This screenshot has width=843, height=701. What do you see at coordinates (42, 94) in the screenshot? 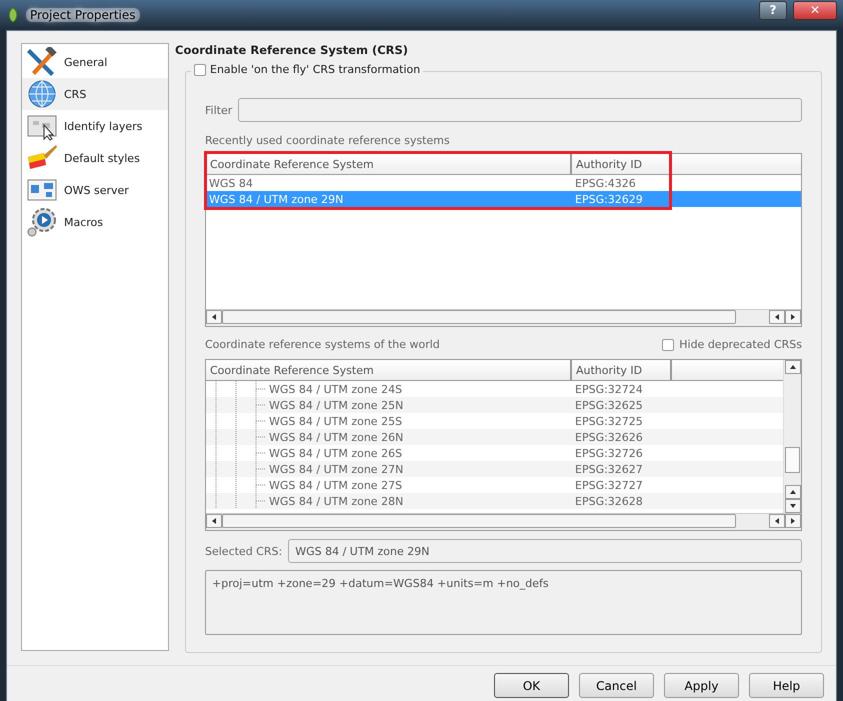
I see `globe-icon` at bounding box center [42, 94].